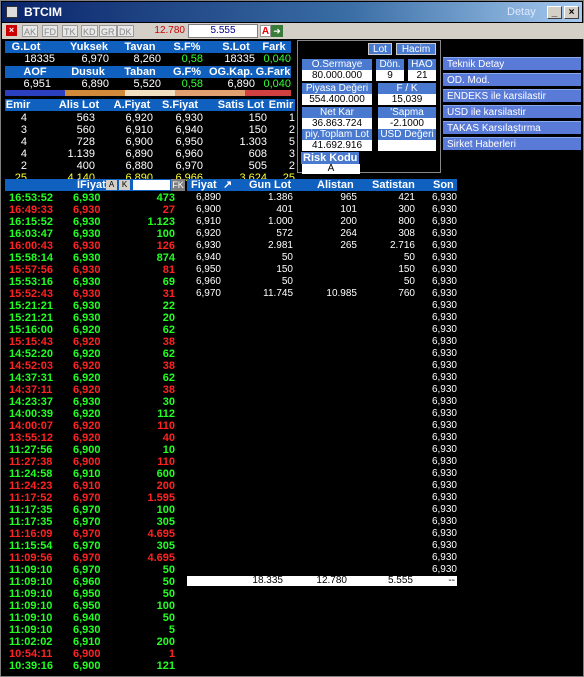 The image size is (584, 677). Describe the element at coordinates (95, 198) in the screenshot. I see `trade-row: 16:53:52 6,930 473` at that location.